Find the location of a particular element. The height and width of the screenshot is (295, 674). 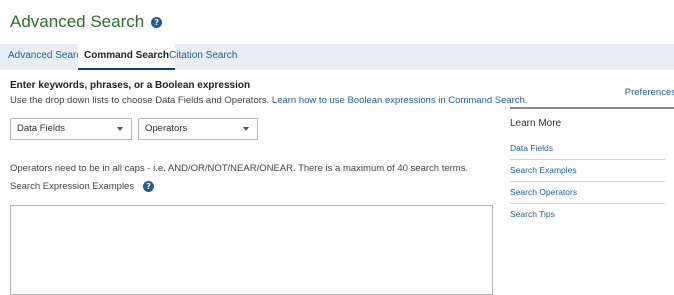

learn-more-divider is located at coordinates (592, 108).